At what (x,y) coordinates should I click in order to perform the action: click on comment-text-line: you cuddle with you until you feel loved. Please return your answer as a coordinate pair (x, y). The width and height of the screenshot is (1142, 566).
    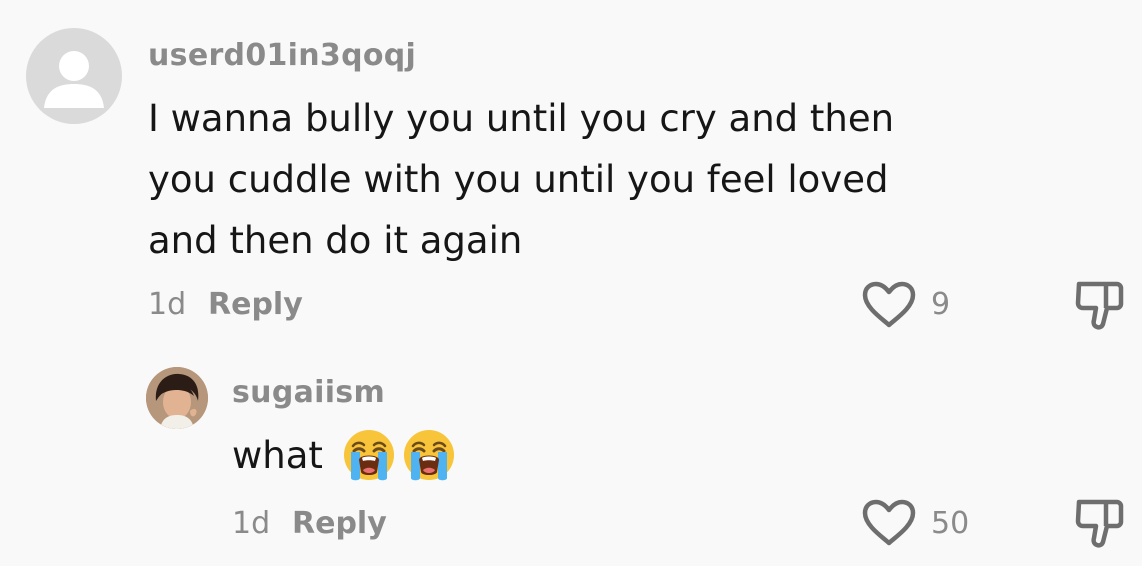
    Looking at the image, I should click on (518, 179).